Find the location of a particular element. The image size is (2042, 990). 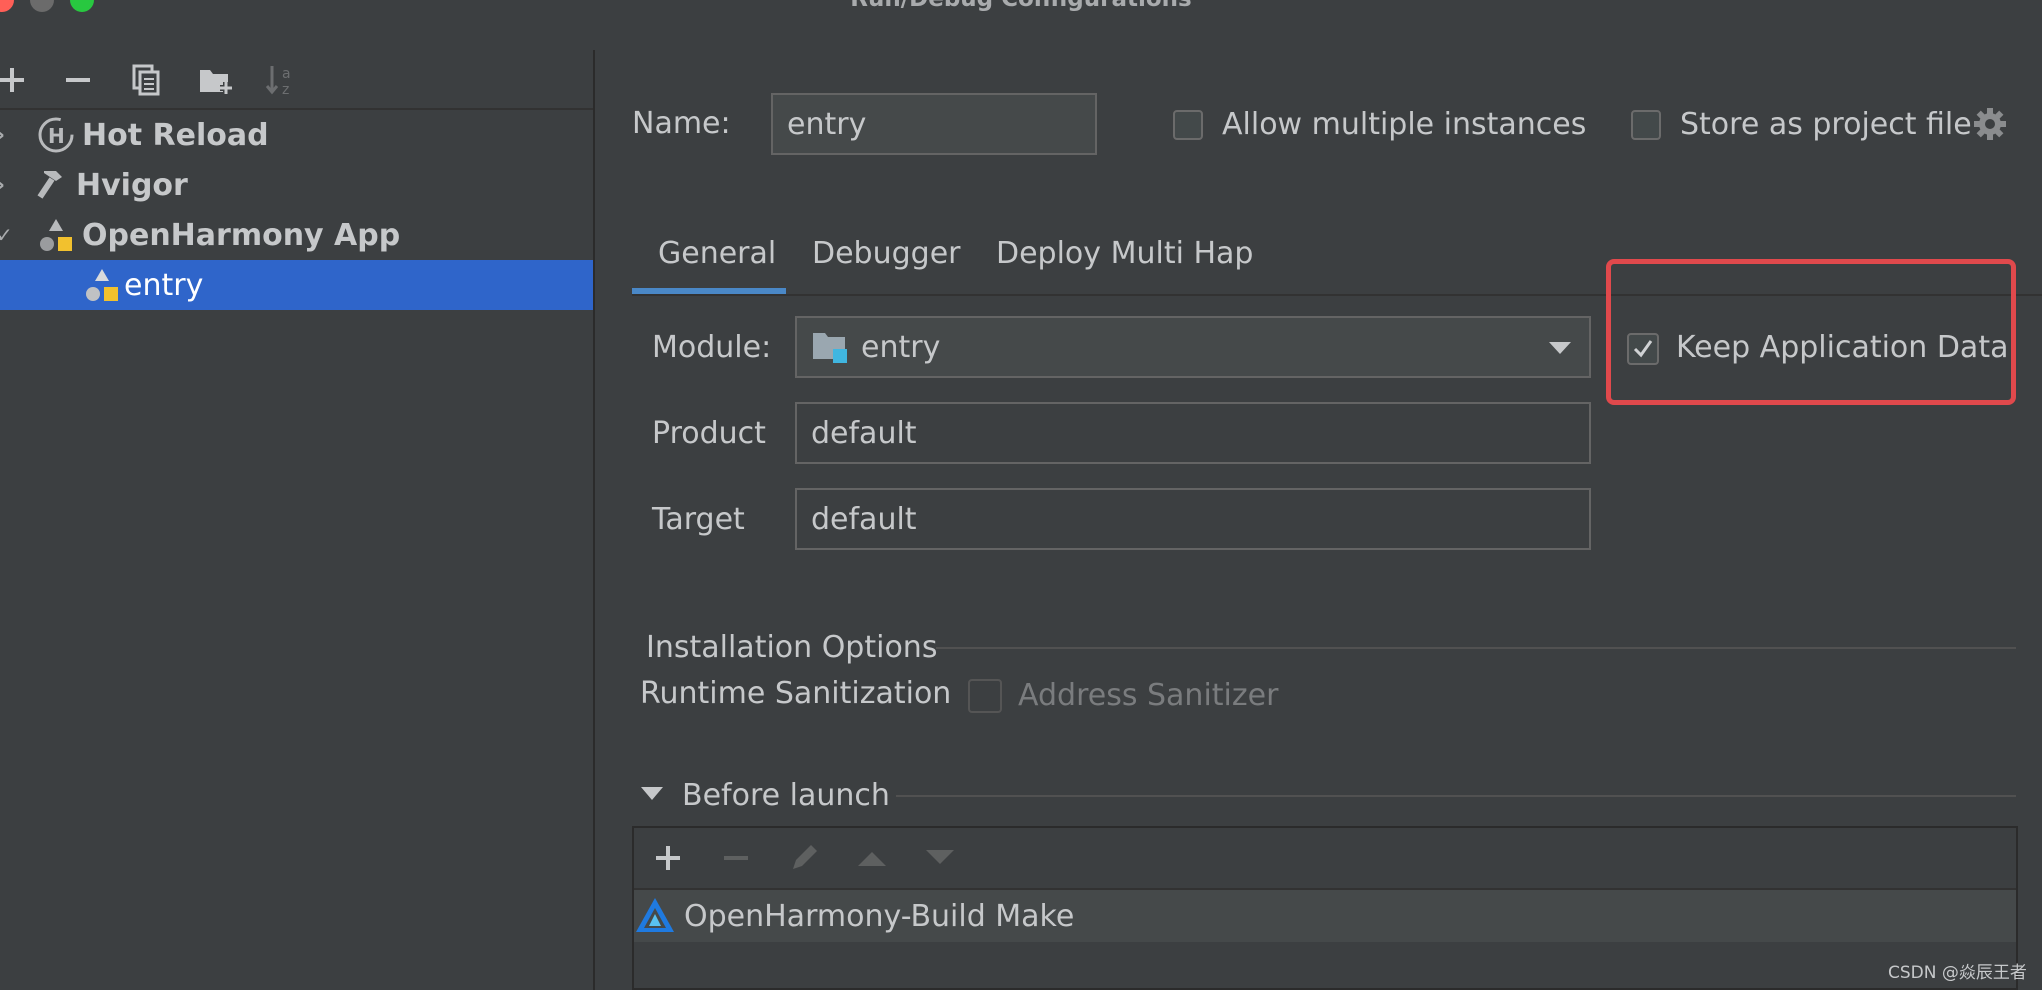

name-value: entry is located at coordinates (827, 124).